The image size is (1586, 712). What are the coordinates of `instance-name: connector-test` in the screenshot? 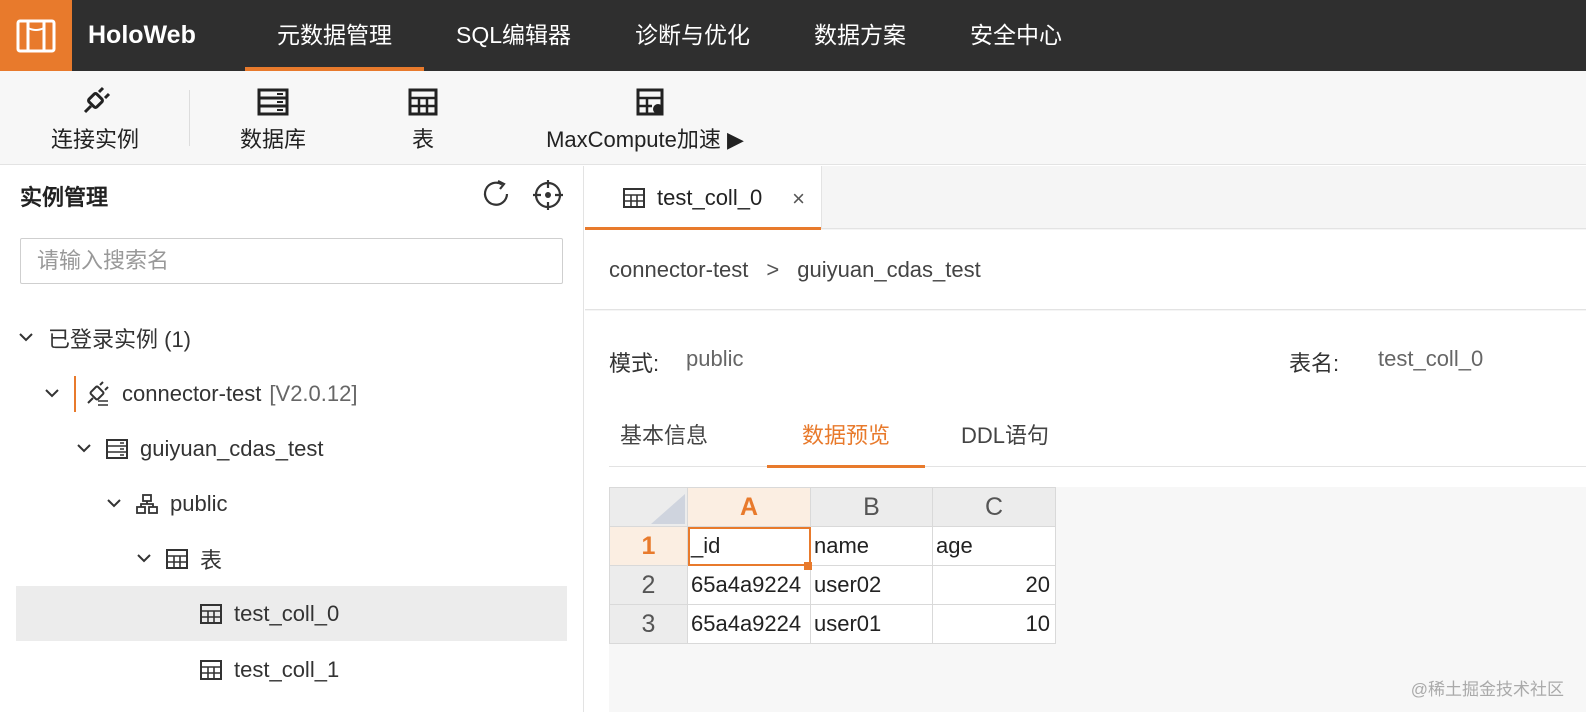 It's located at (192, 393).